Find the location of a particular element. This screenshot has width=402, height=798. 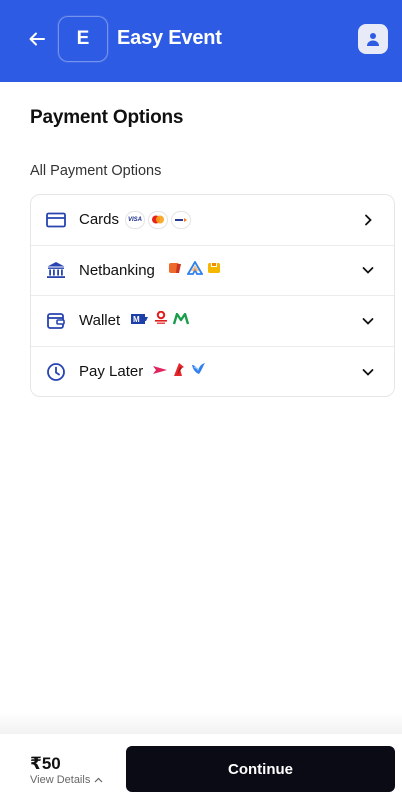

payment-option-label: Wallet is located at coordinates (100, 321).